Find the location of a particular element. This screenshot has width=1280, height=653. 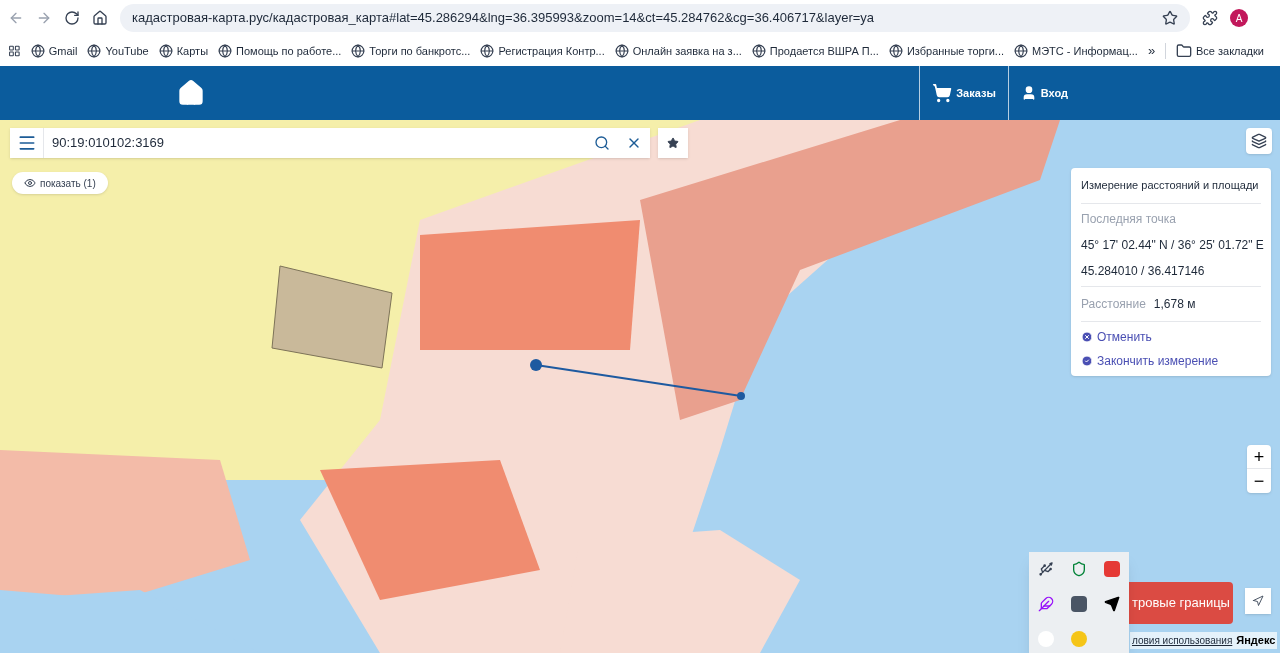

favorites-button is located at coordinates (673, 143).